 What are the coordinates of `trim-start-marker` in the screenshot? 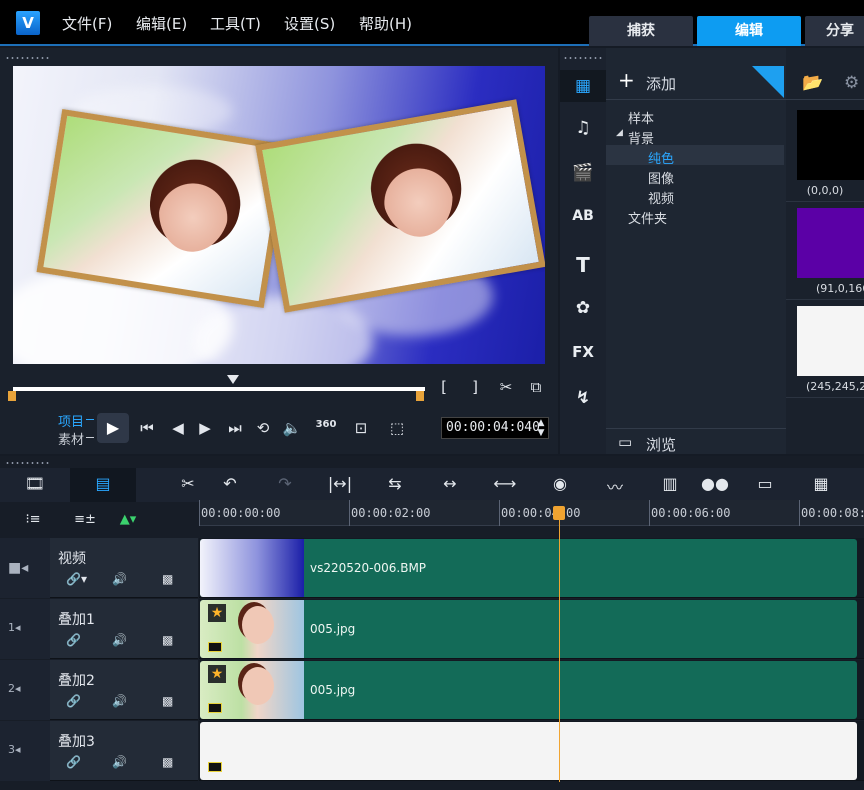 It's located at (12, 396).